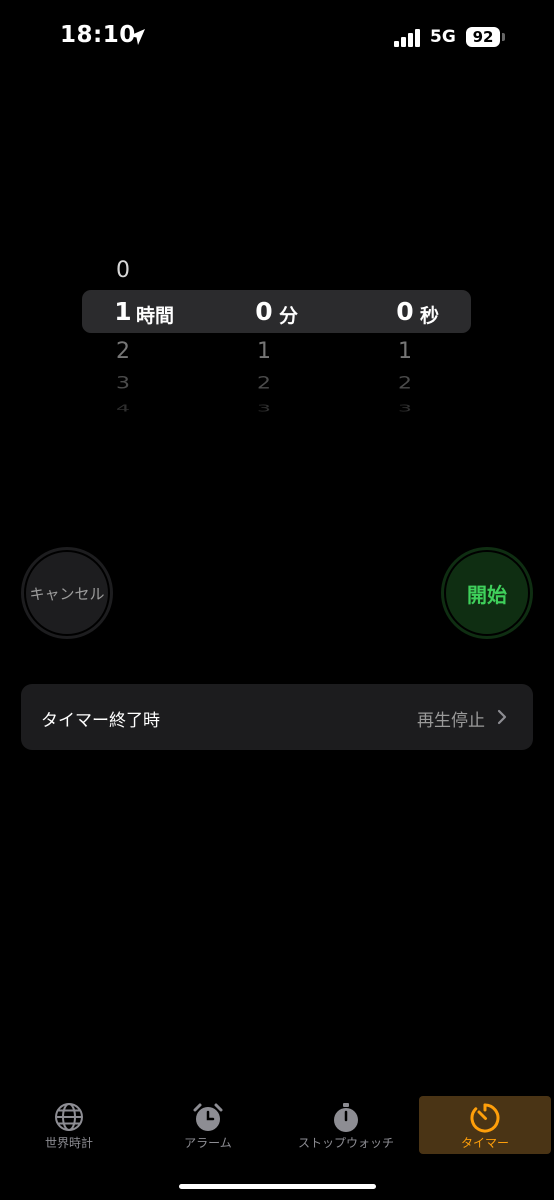  I want to click on tab-timer: タイマー, so click(485, 1125).